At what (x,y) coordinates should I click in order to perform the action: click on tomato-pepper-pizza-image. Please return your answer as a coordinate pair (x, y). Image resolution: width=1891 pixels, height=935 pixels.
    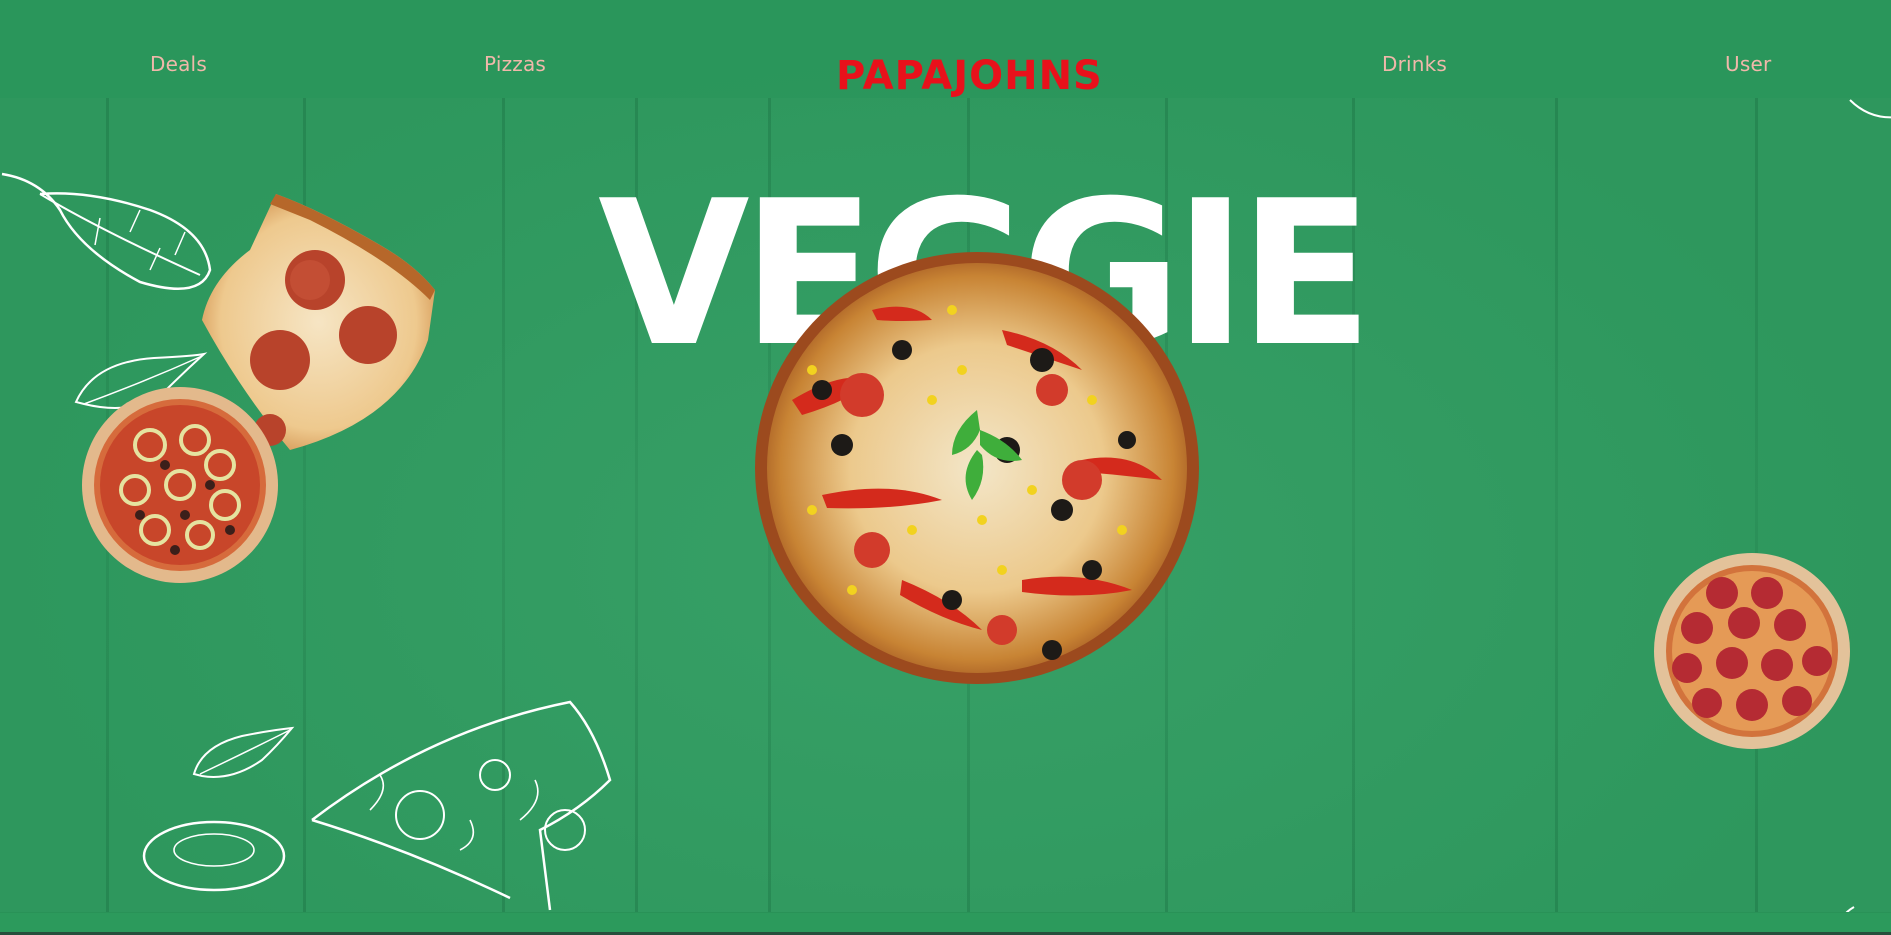
    Looking at the image, I should click on (180, 485).